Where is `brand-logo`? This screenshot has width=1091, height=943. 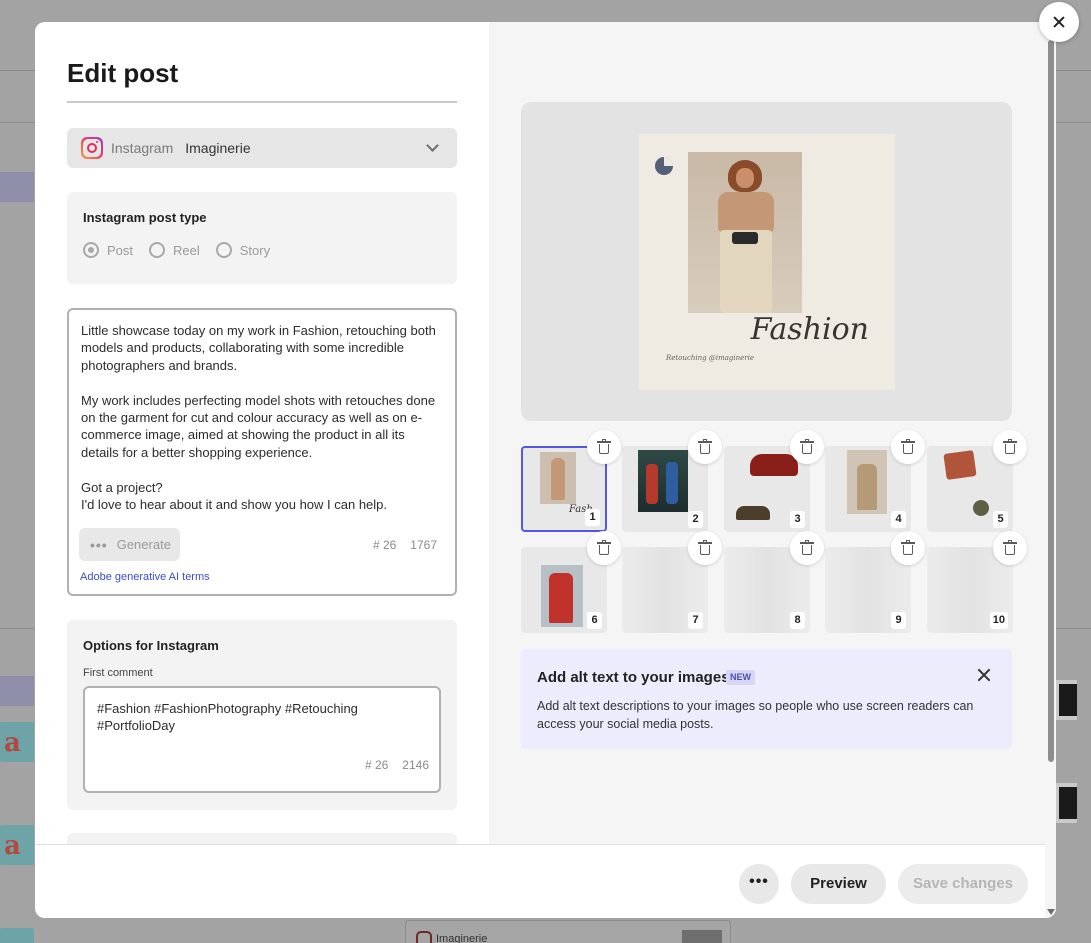
brand-logo is located at coordinates (664, 166).